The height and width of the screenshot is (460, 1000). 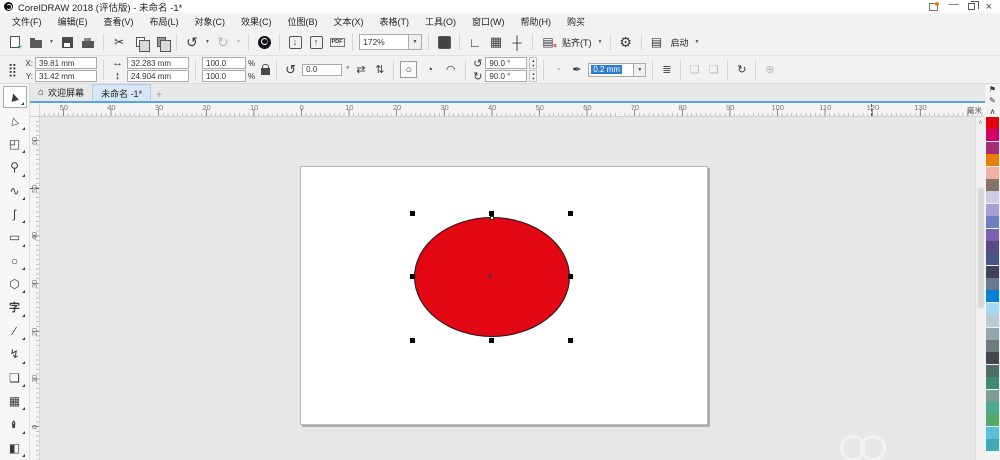 I want to click on scrollbar-thumb, so click(x=980, y=248).